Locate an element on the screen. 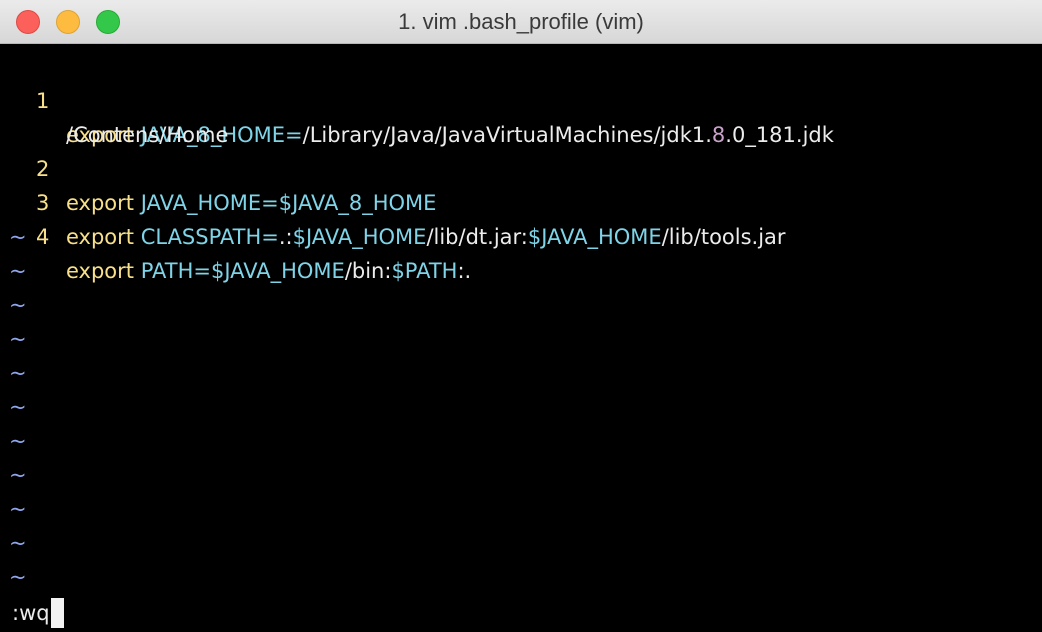  window-title: 1. vim .bash_profile (vim) is located at coordinates (521, 21).